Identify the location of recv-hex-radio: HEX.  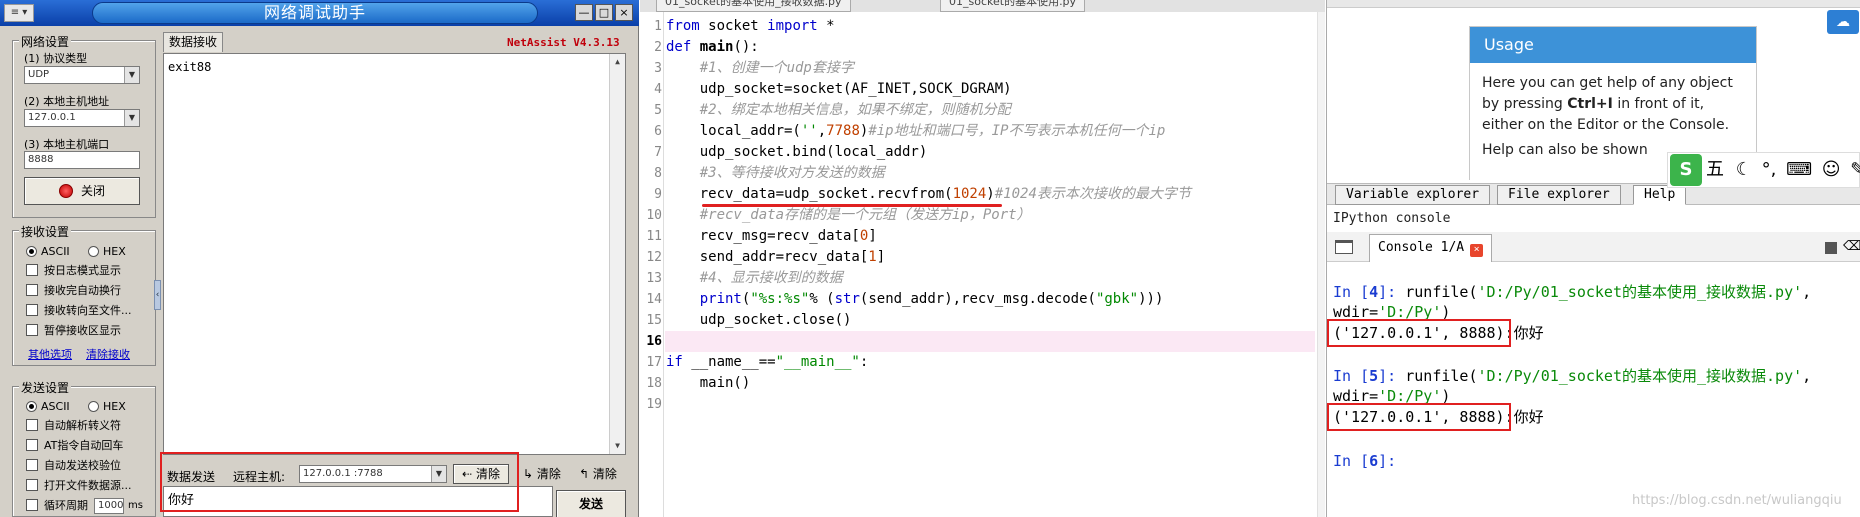
(107, 252).